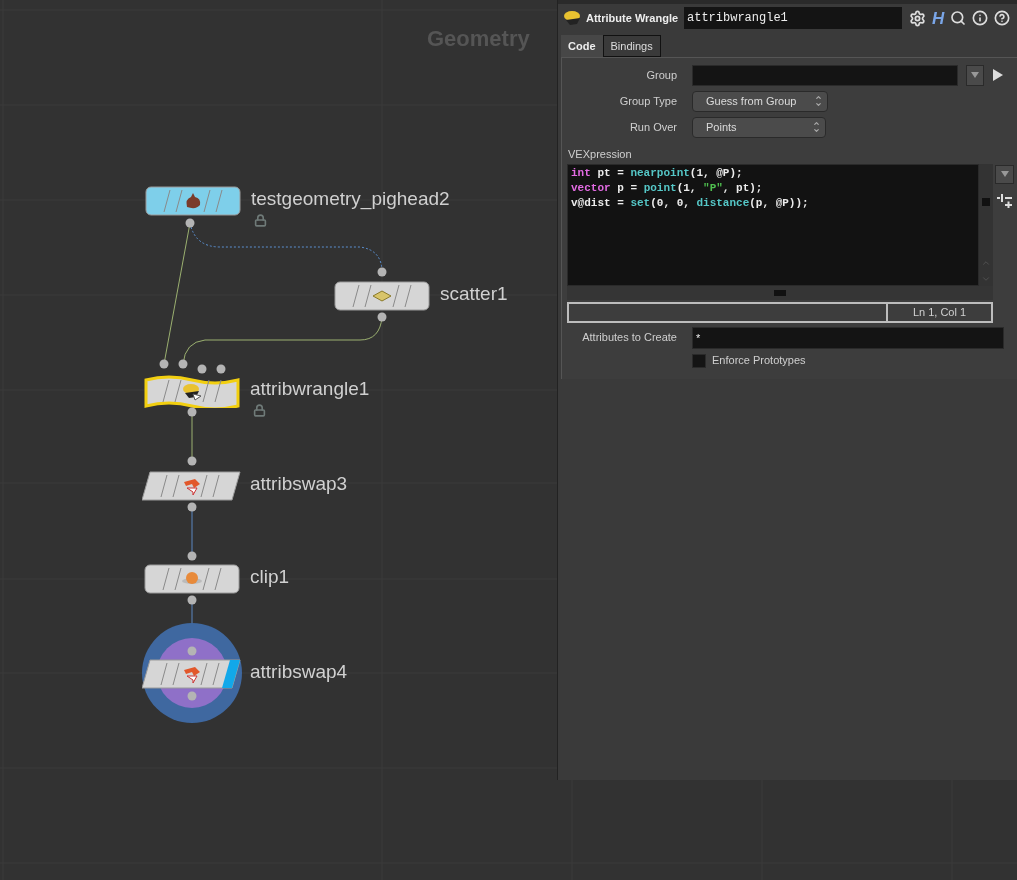 This screenshot has width=1017, height=880. I want to click on tab: Code, so click(582, 46).